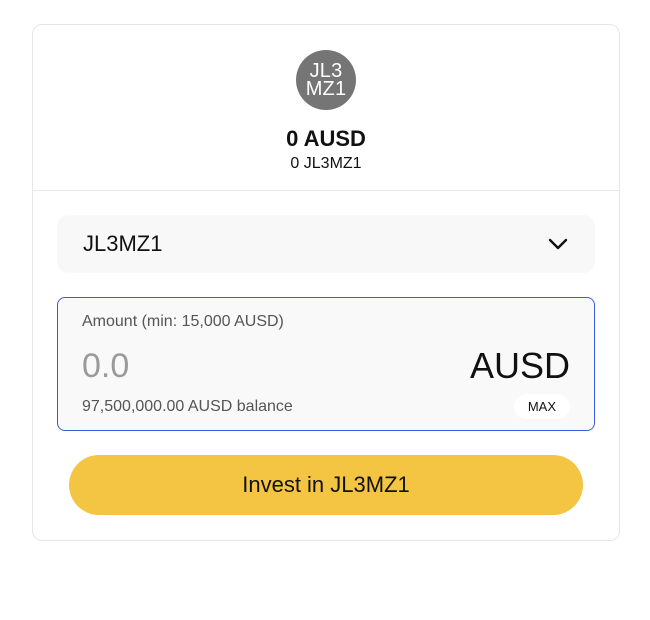 Image resolution: width=650 pixels, height=620 pixels. I want to click on amount-input, so click(232, 366).